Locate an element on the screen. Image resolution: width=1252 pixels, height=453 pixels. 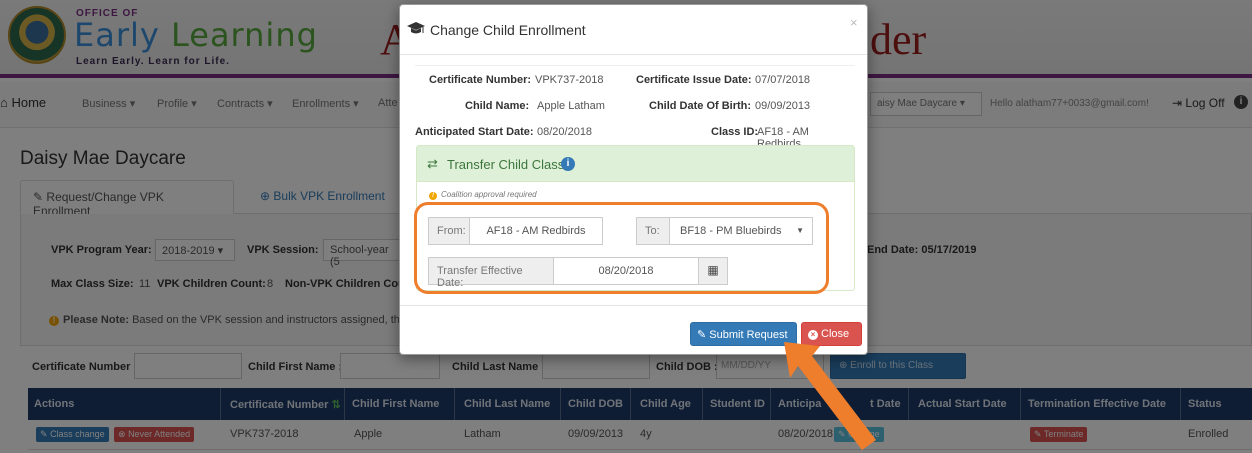
dob-label: Child Date Of Birth: is located at coordinates (700, 106).